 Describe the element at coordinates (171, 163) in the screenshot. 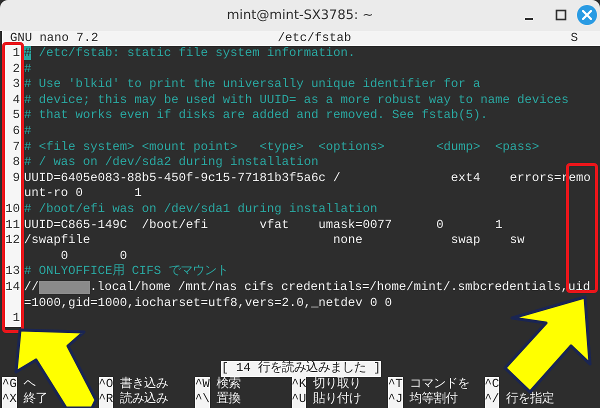

I see `comment-line: # / was on /dev/sda2 during installation` at that location.